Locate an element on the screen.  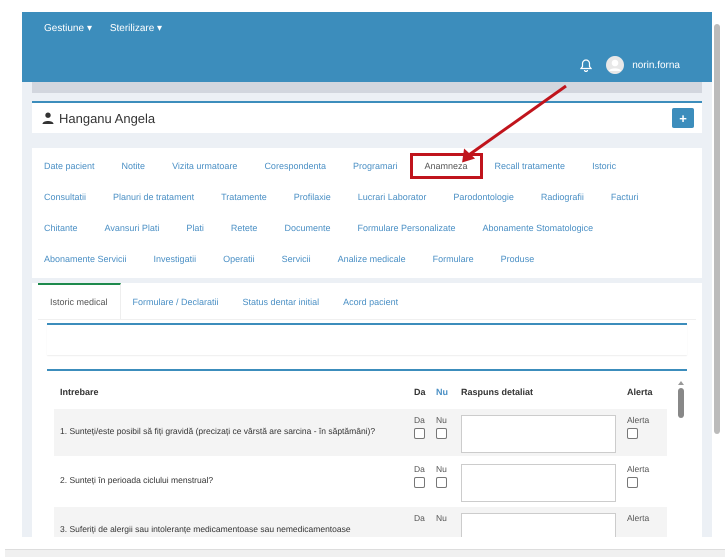
section-tab: Servicii is located at coordinates (296, 258).